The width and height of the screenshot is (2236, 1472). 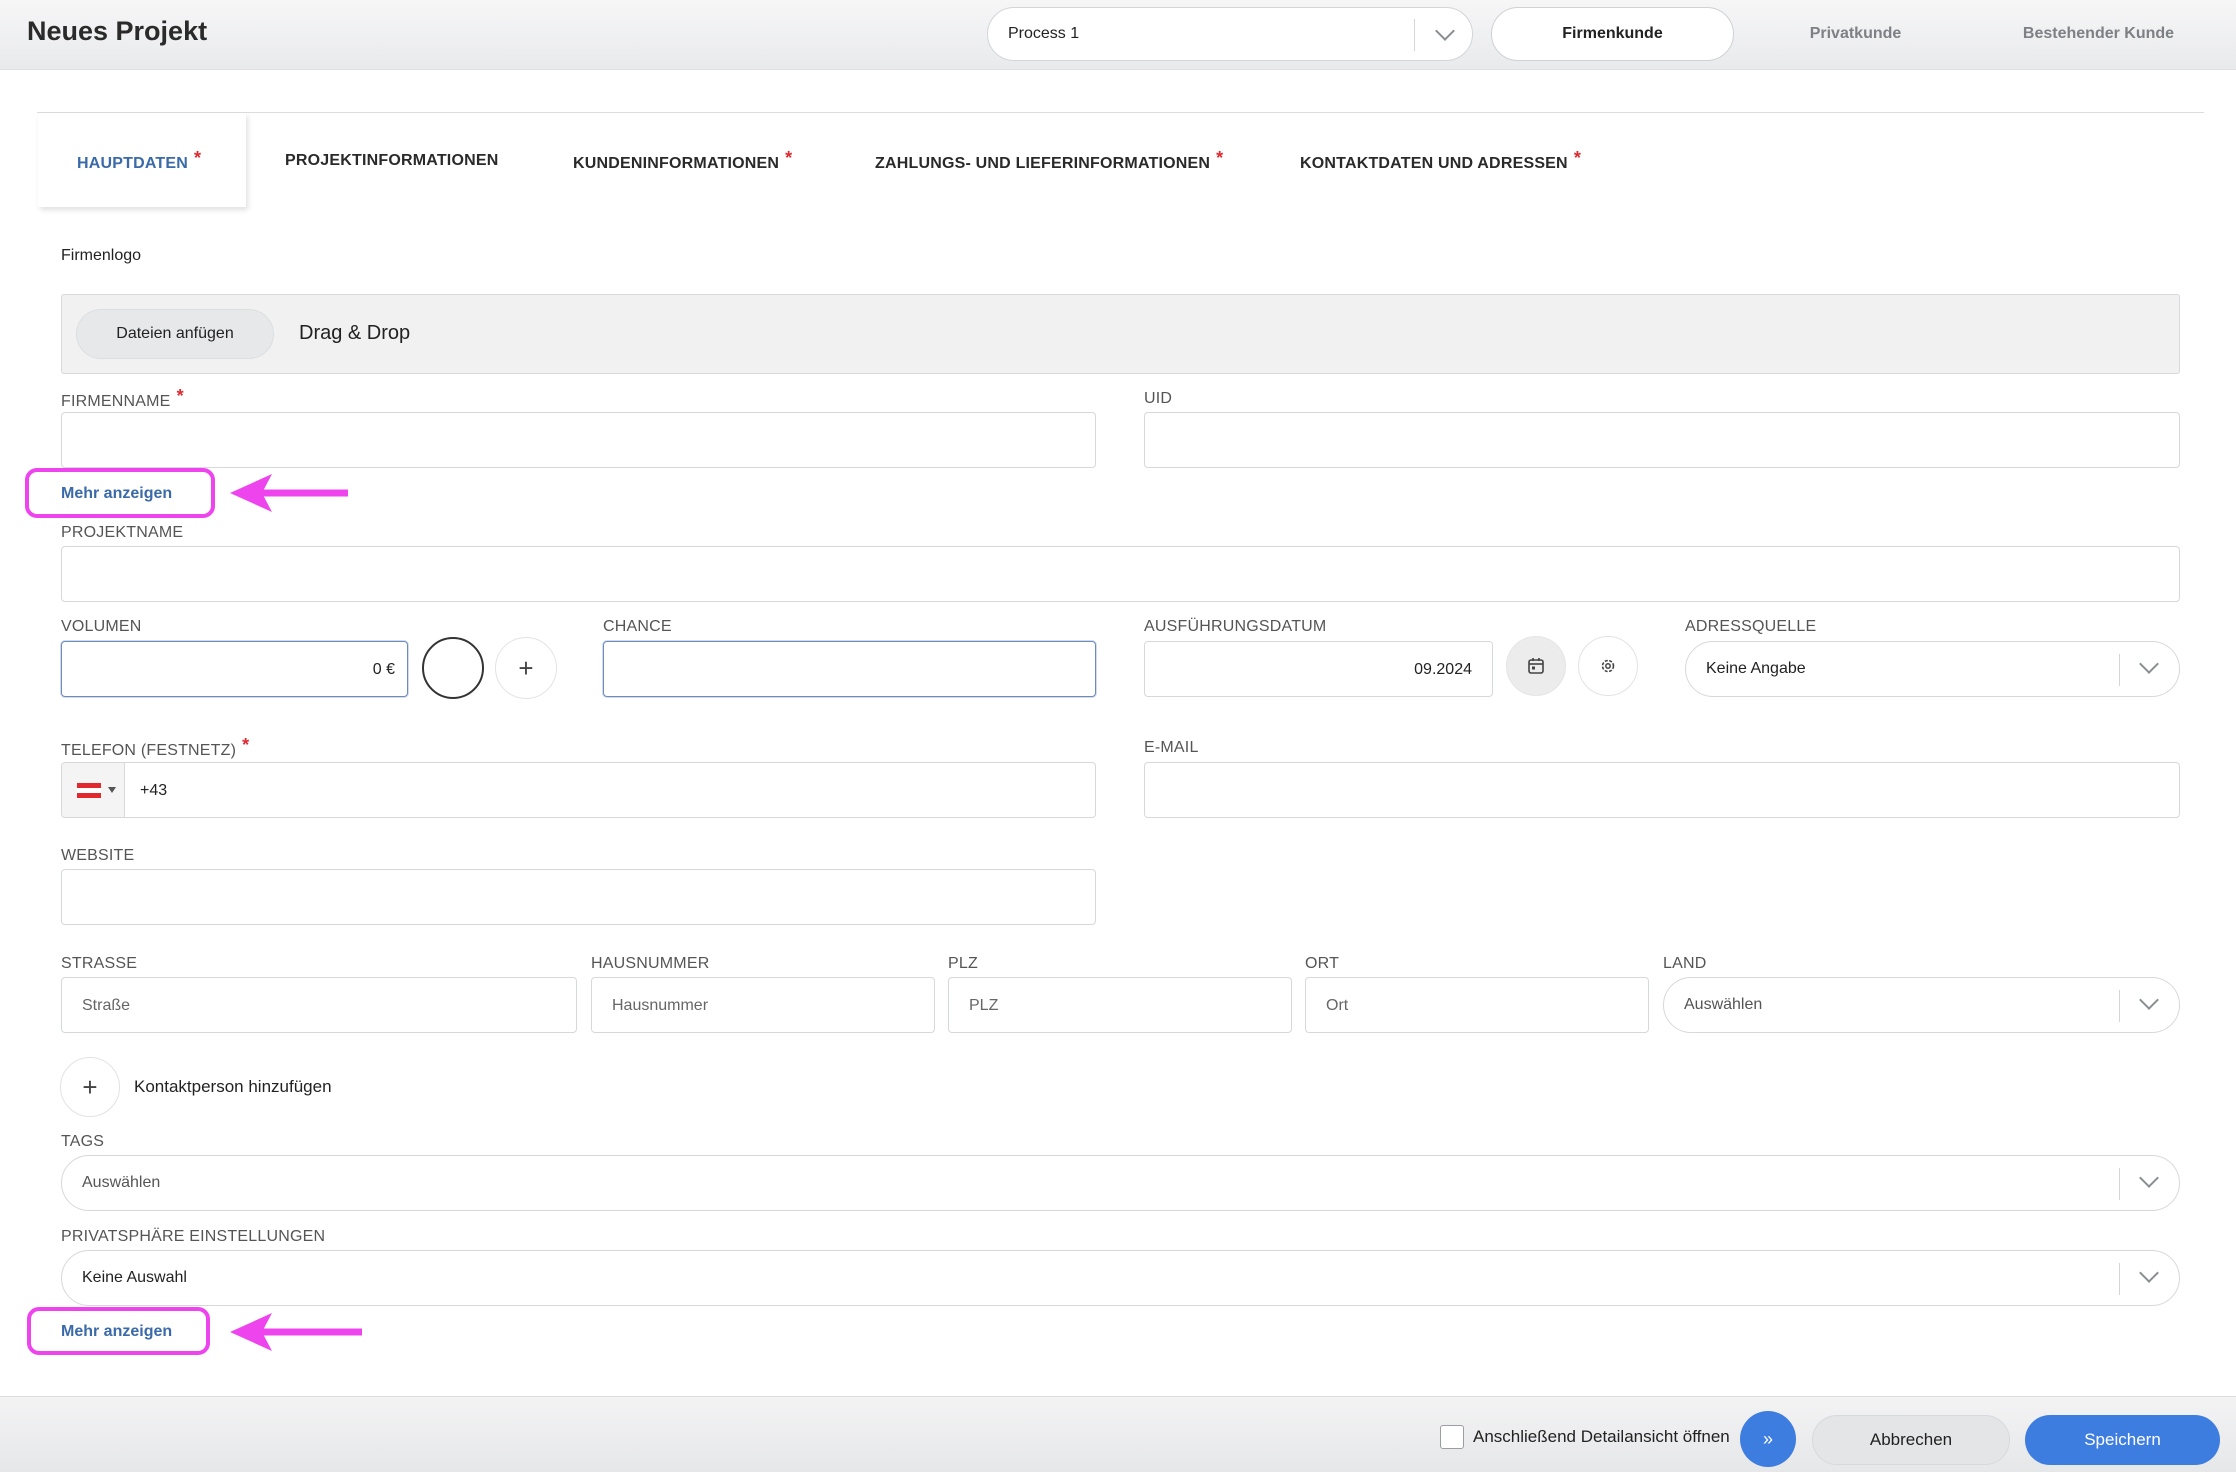 I want to click on tab-hauptdaten: HAUPTDATEN *, so click(x=139, y=160).